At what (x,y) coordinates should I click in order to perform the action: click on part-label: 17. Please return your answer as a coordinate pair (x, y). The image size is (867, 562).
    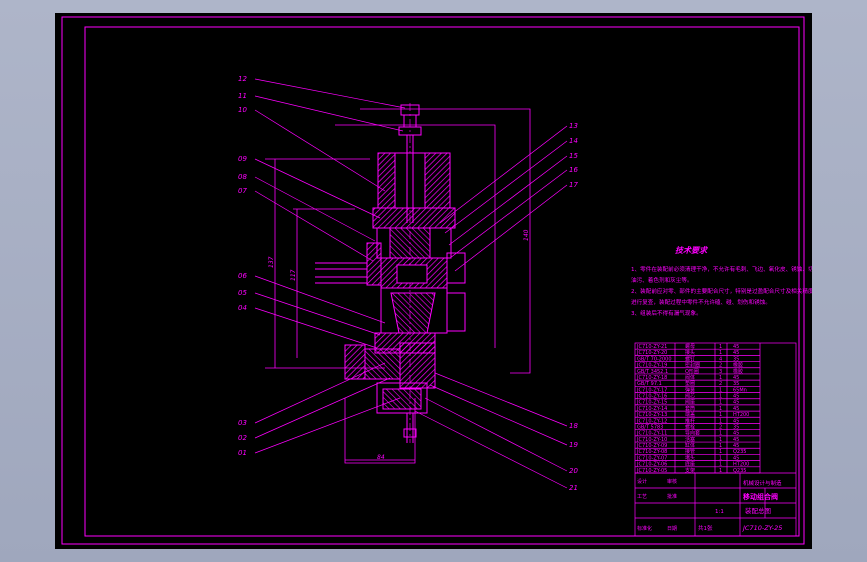
    Looking at the image, I should click on (573, 185).